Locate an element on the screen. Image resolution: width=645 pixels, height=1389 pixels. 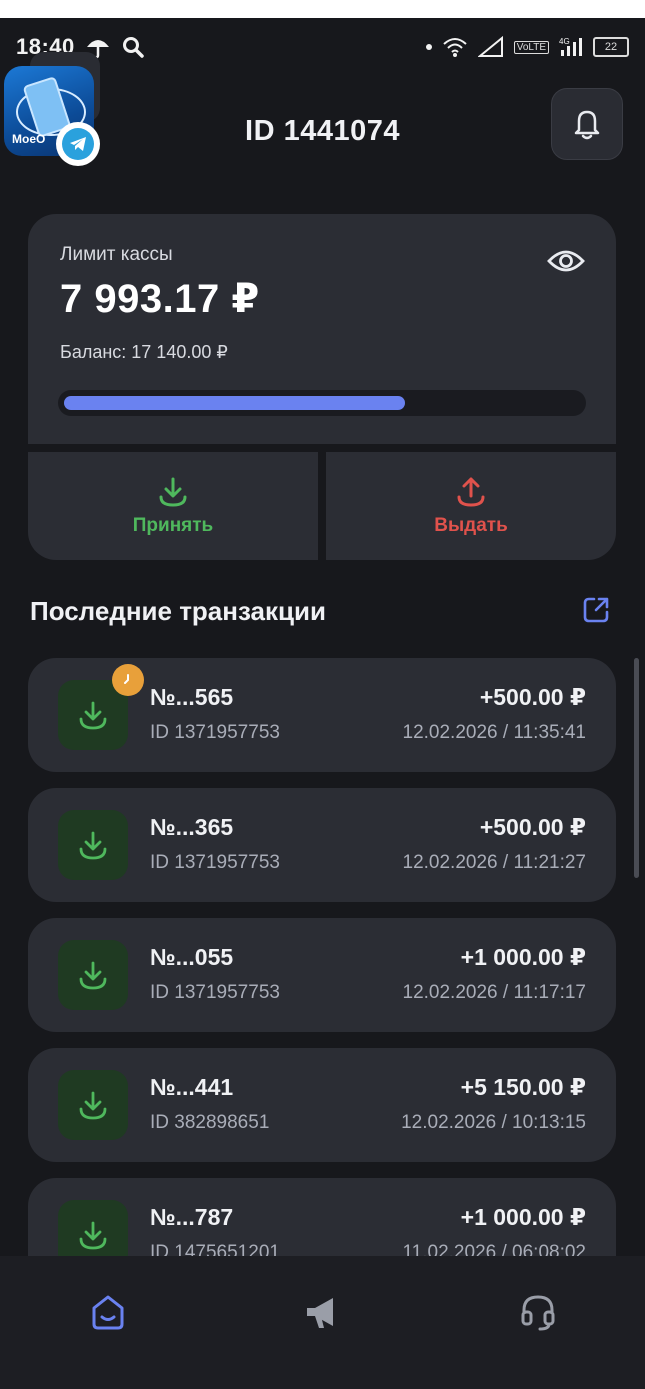
transaction-number: №...055 is located at coordinates (192, 957).